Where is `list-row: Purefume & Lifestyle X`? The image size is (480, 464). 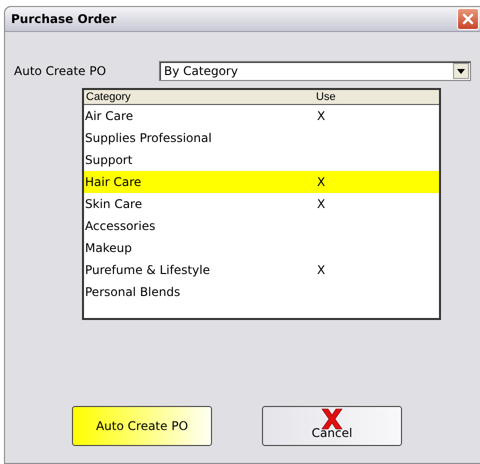
list-row: Purefume & Lifestyle X is located at coordinates (261, 270).